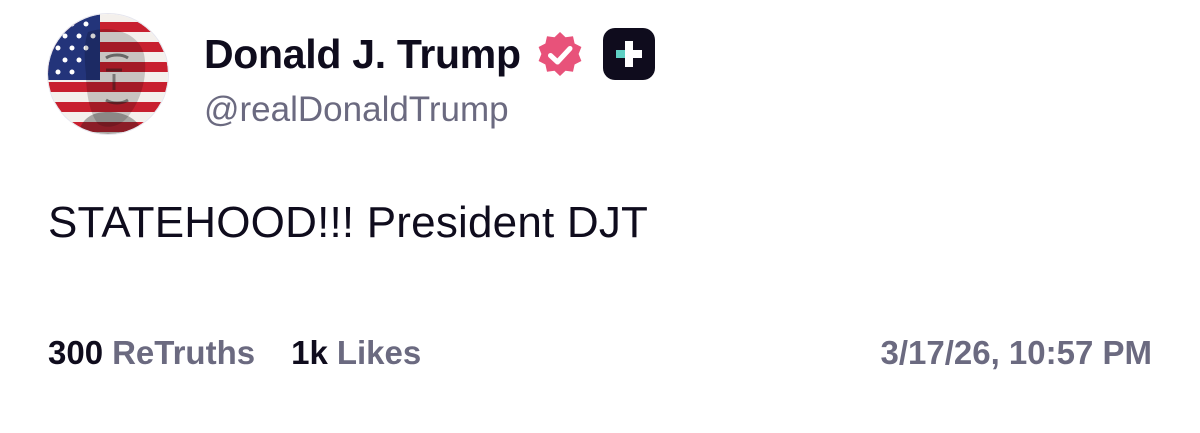 The height and width of the screenshot is (433, 1200). I want to click on author-display-name: Donald J. Trump, so click(362, 54).